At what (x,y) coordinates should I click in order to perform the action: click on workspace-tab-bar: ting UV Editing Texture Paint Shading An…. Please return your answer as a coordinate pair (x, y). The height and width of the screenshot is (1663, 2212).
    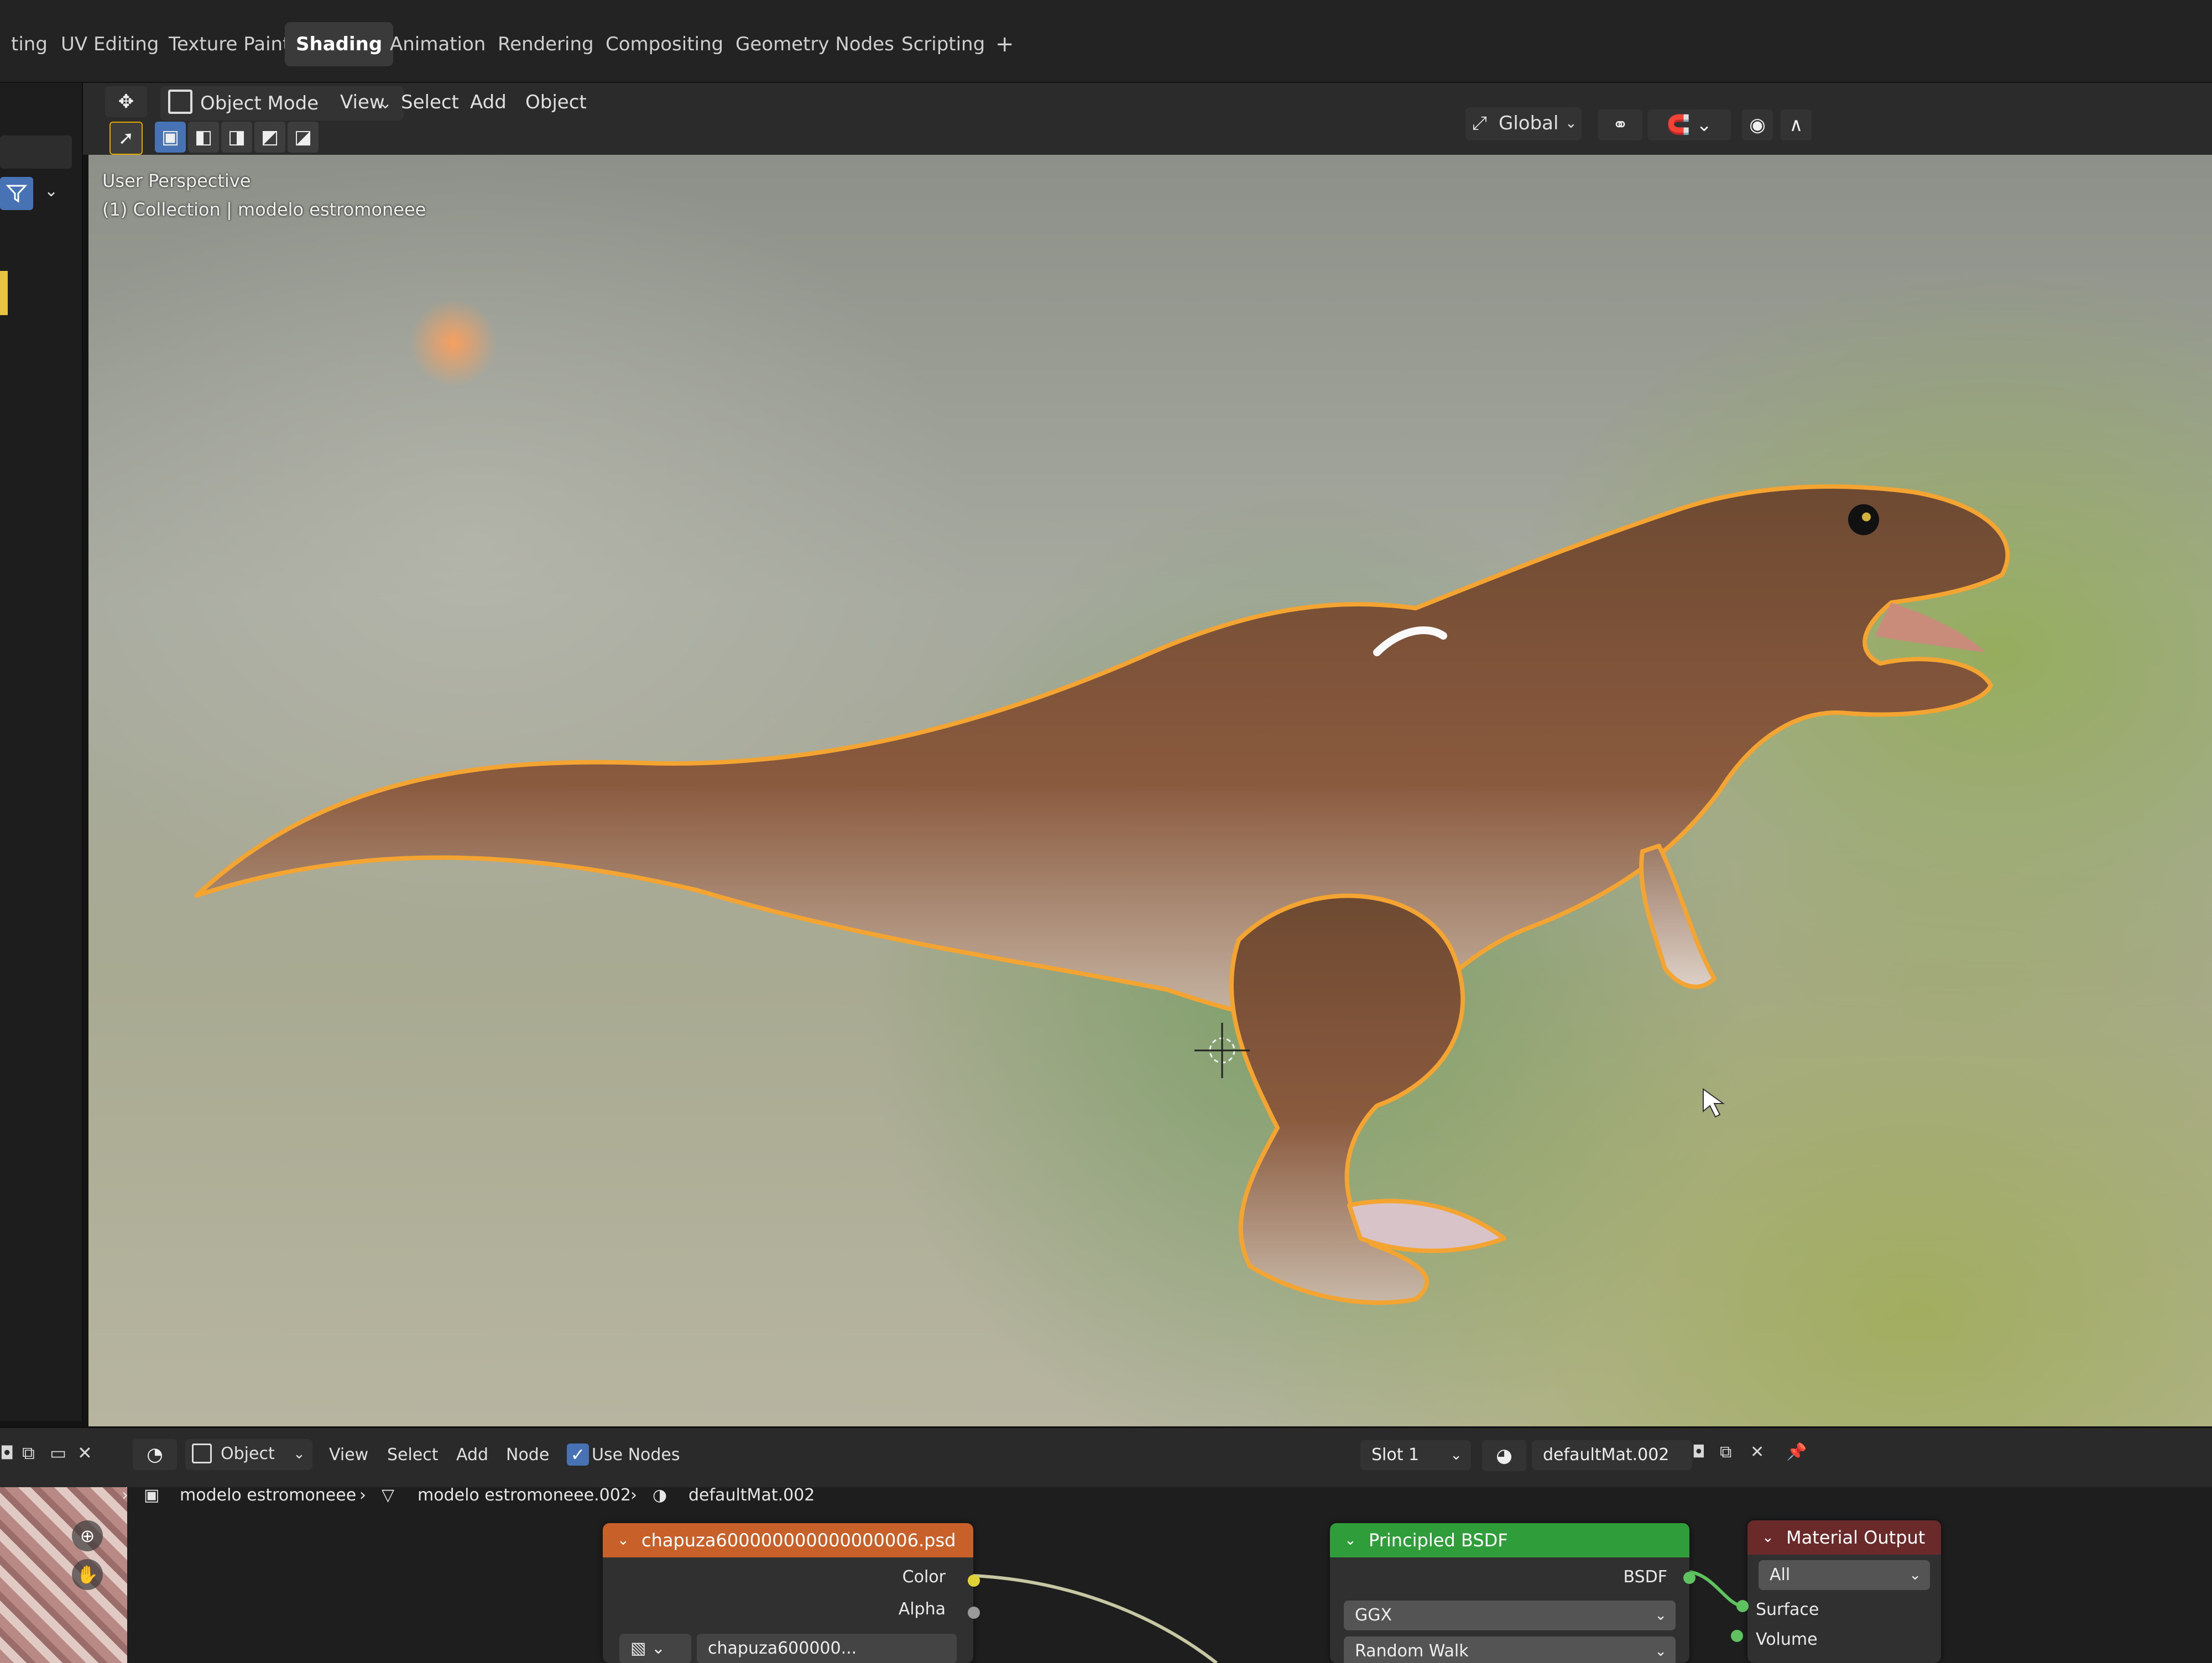
    Looking at the image, I should click on (1106, 41).